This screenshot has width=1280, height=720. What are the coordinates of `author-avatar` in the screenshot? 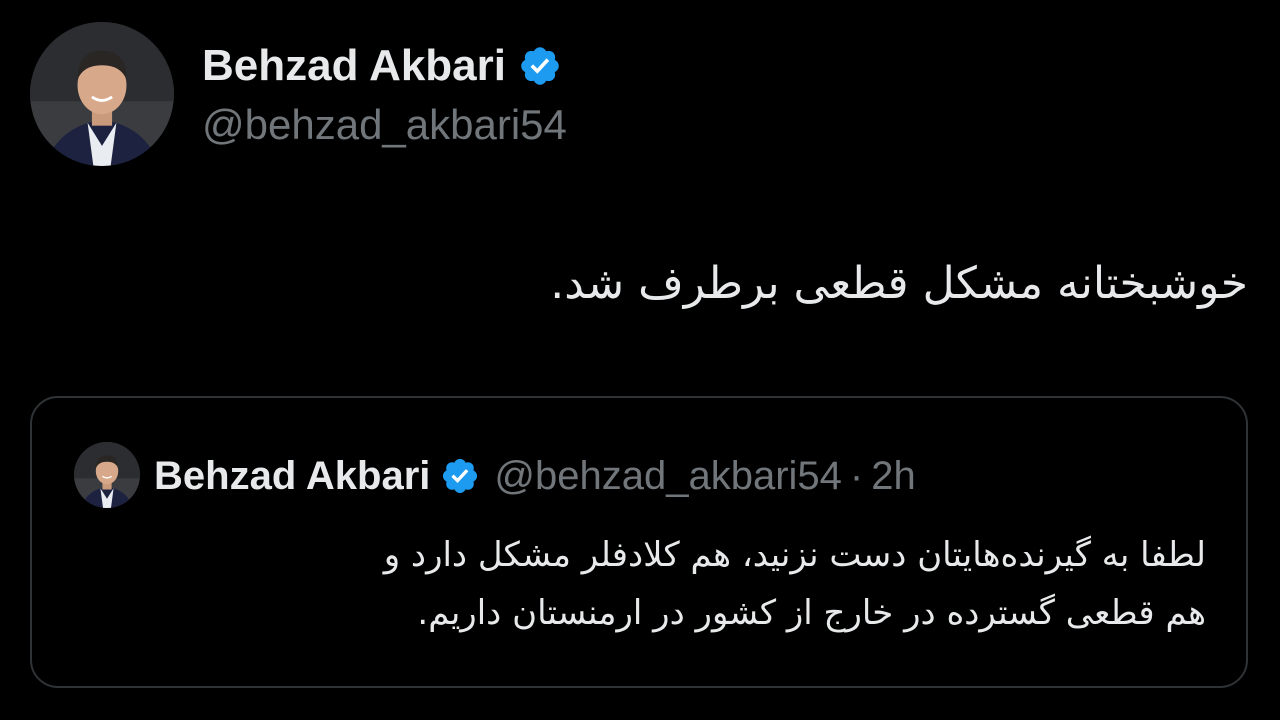 It's located at (102, 94).